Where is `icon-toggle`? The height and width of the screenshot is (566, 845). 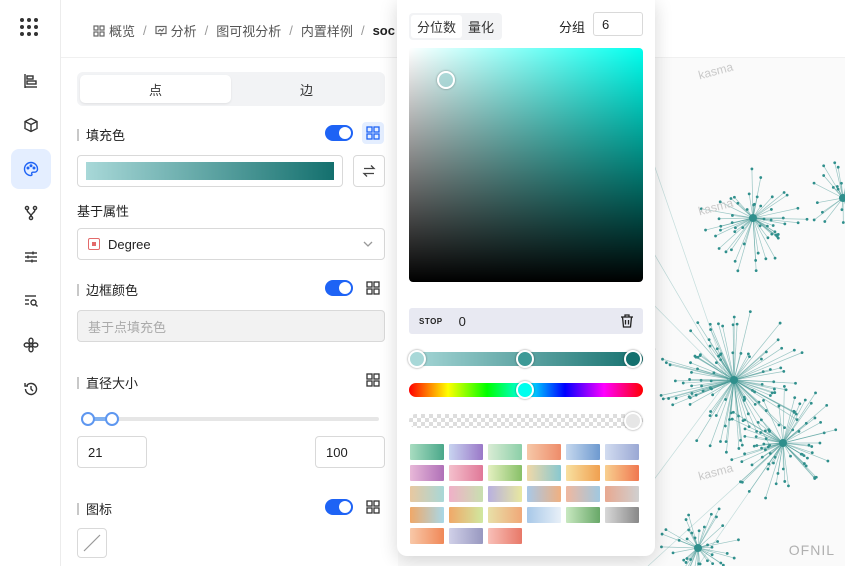 icon-toggle is located at coordinates (339, 507).